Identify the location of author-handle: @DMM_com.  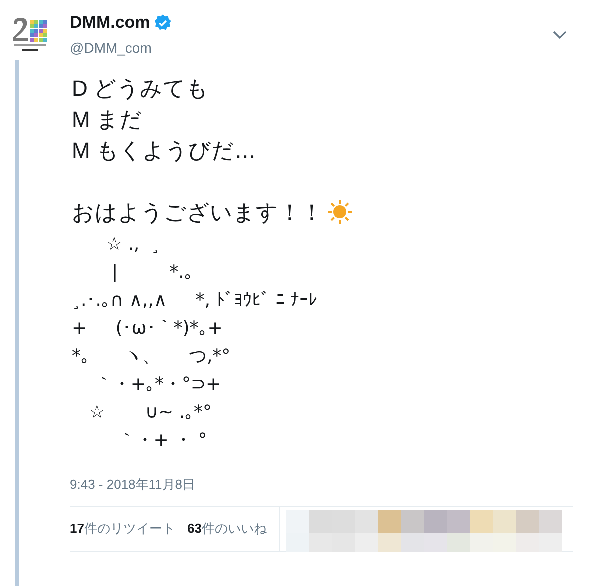
(311, 48).